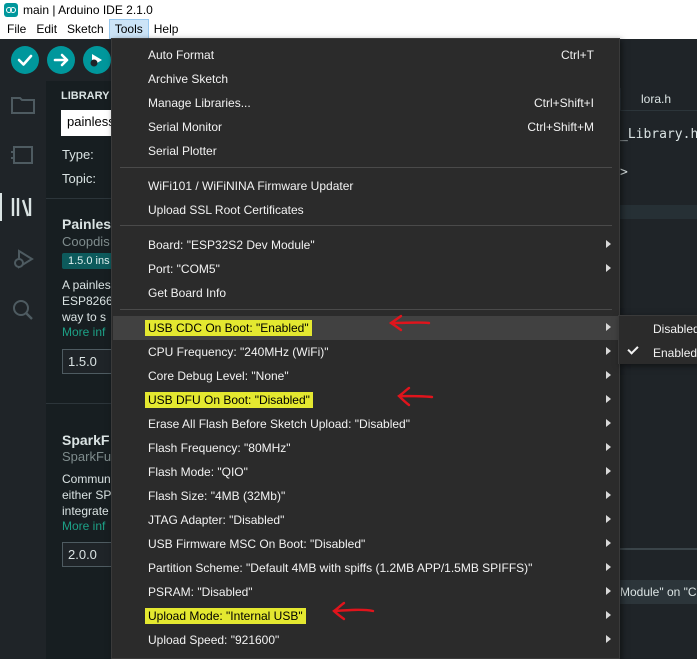 The image size is (697, 659). What do you see at coordinates (85, 511) in the screenshot?
I see `library-description-line: integrate` at bounding box center [85, 511].